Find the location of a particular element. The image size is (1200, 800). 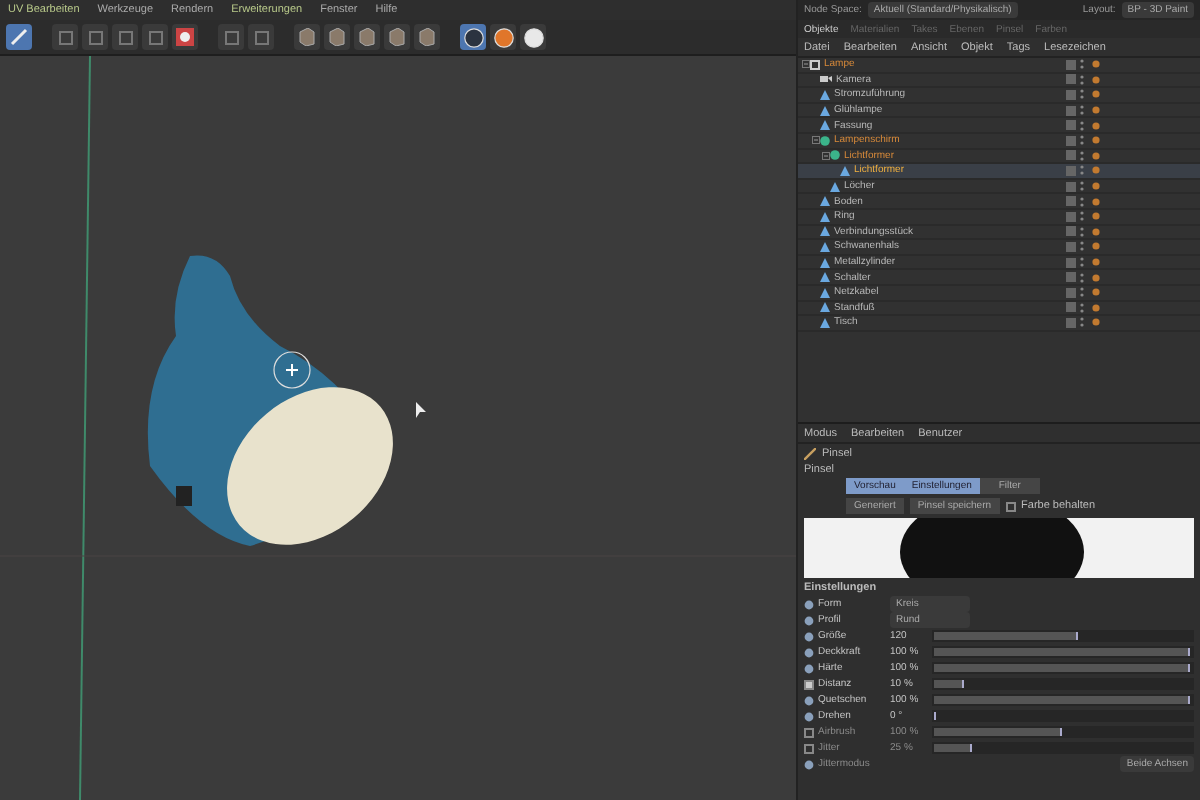

null-object-icon is located at coordinates (815, 64).